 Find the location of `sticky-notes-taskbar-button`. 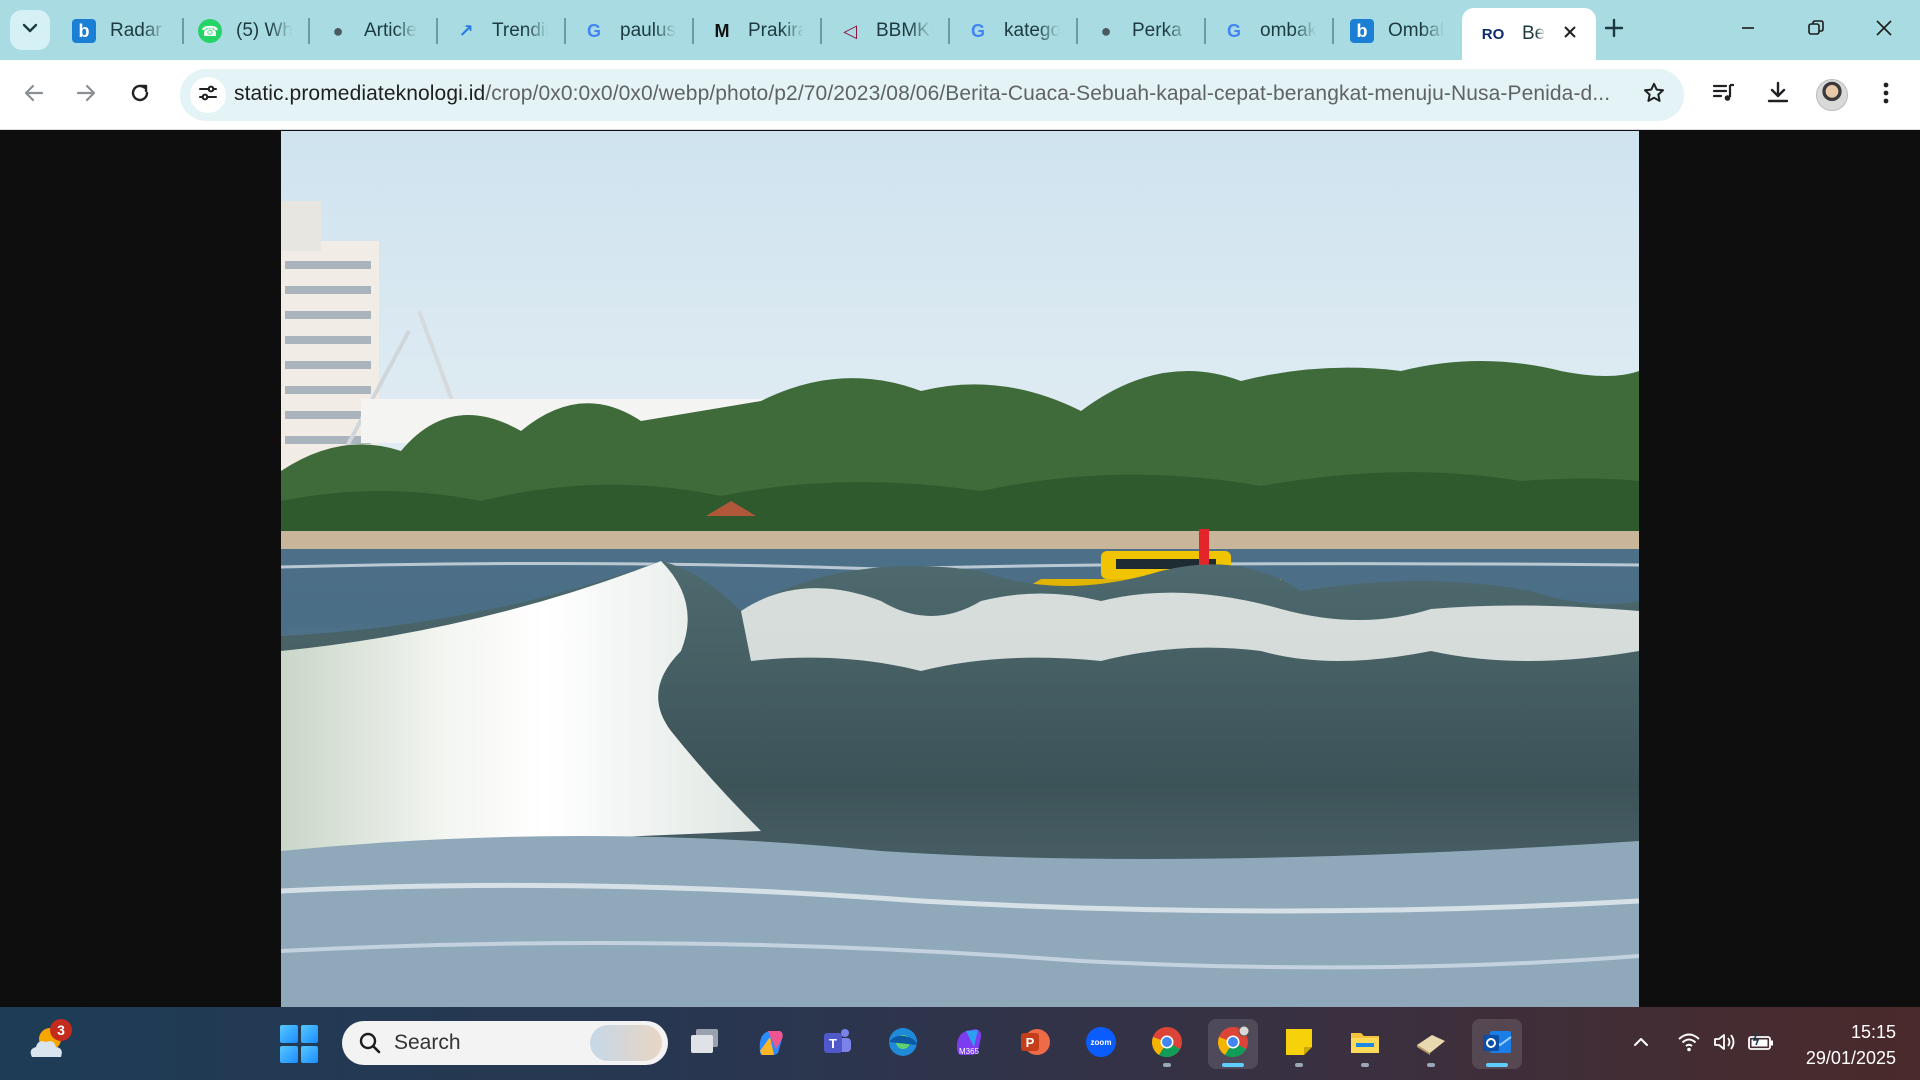

sticky-notes-taskbar-button is located at coordinates (1299, 1044).